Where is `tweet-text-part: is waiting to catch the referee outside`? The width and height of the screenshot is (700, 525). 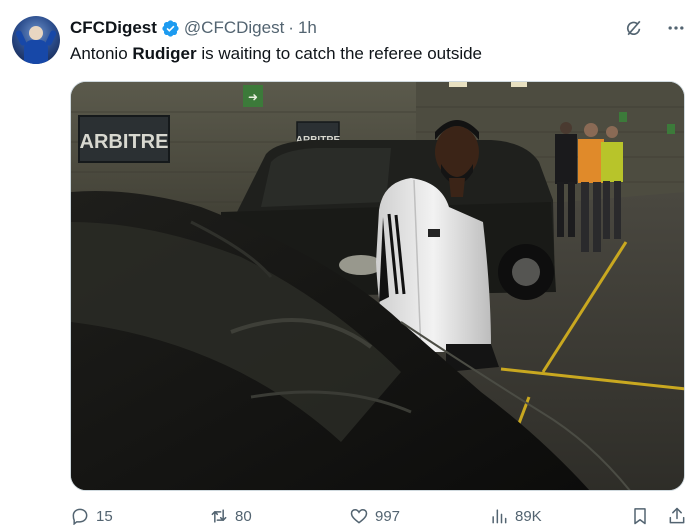 tweet-text-part: is waiting to catch the referee outside is located at coordinates (339, 53).